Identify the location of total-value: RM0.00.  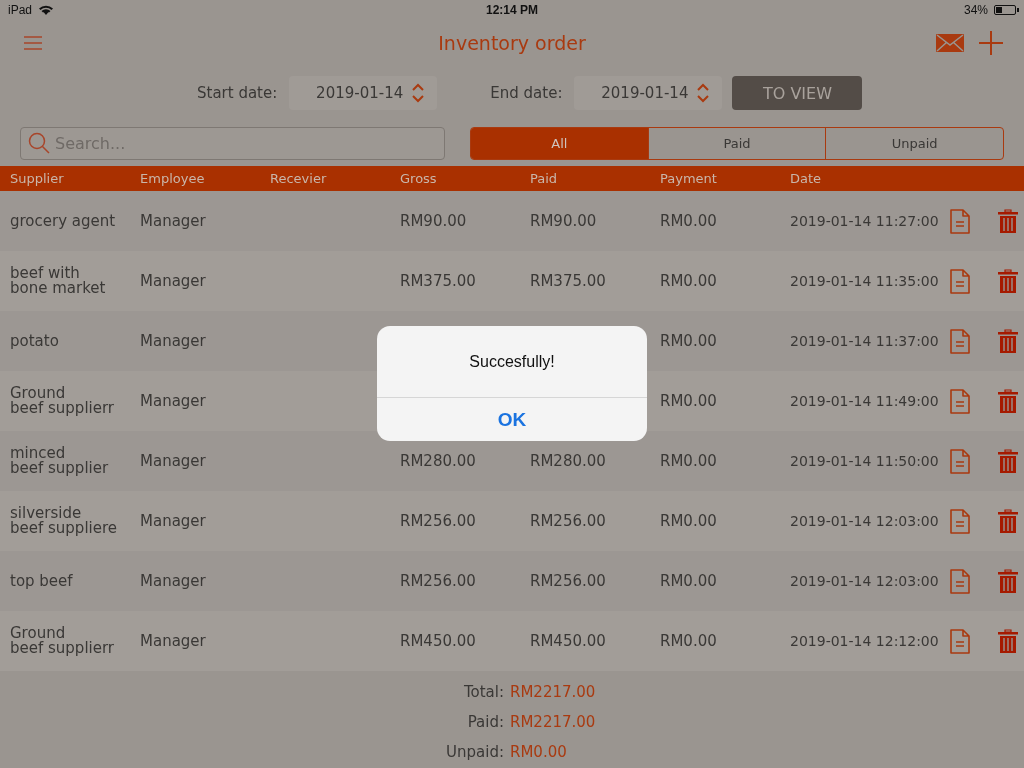
(538, 752).